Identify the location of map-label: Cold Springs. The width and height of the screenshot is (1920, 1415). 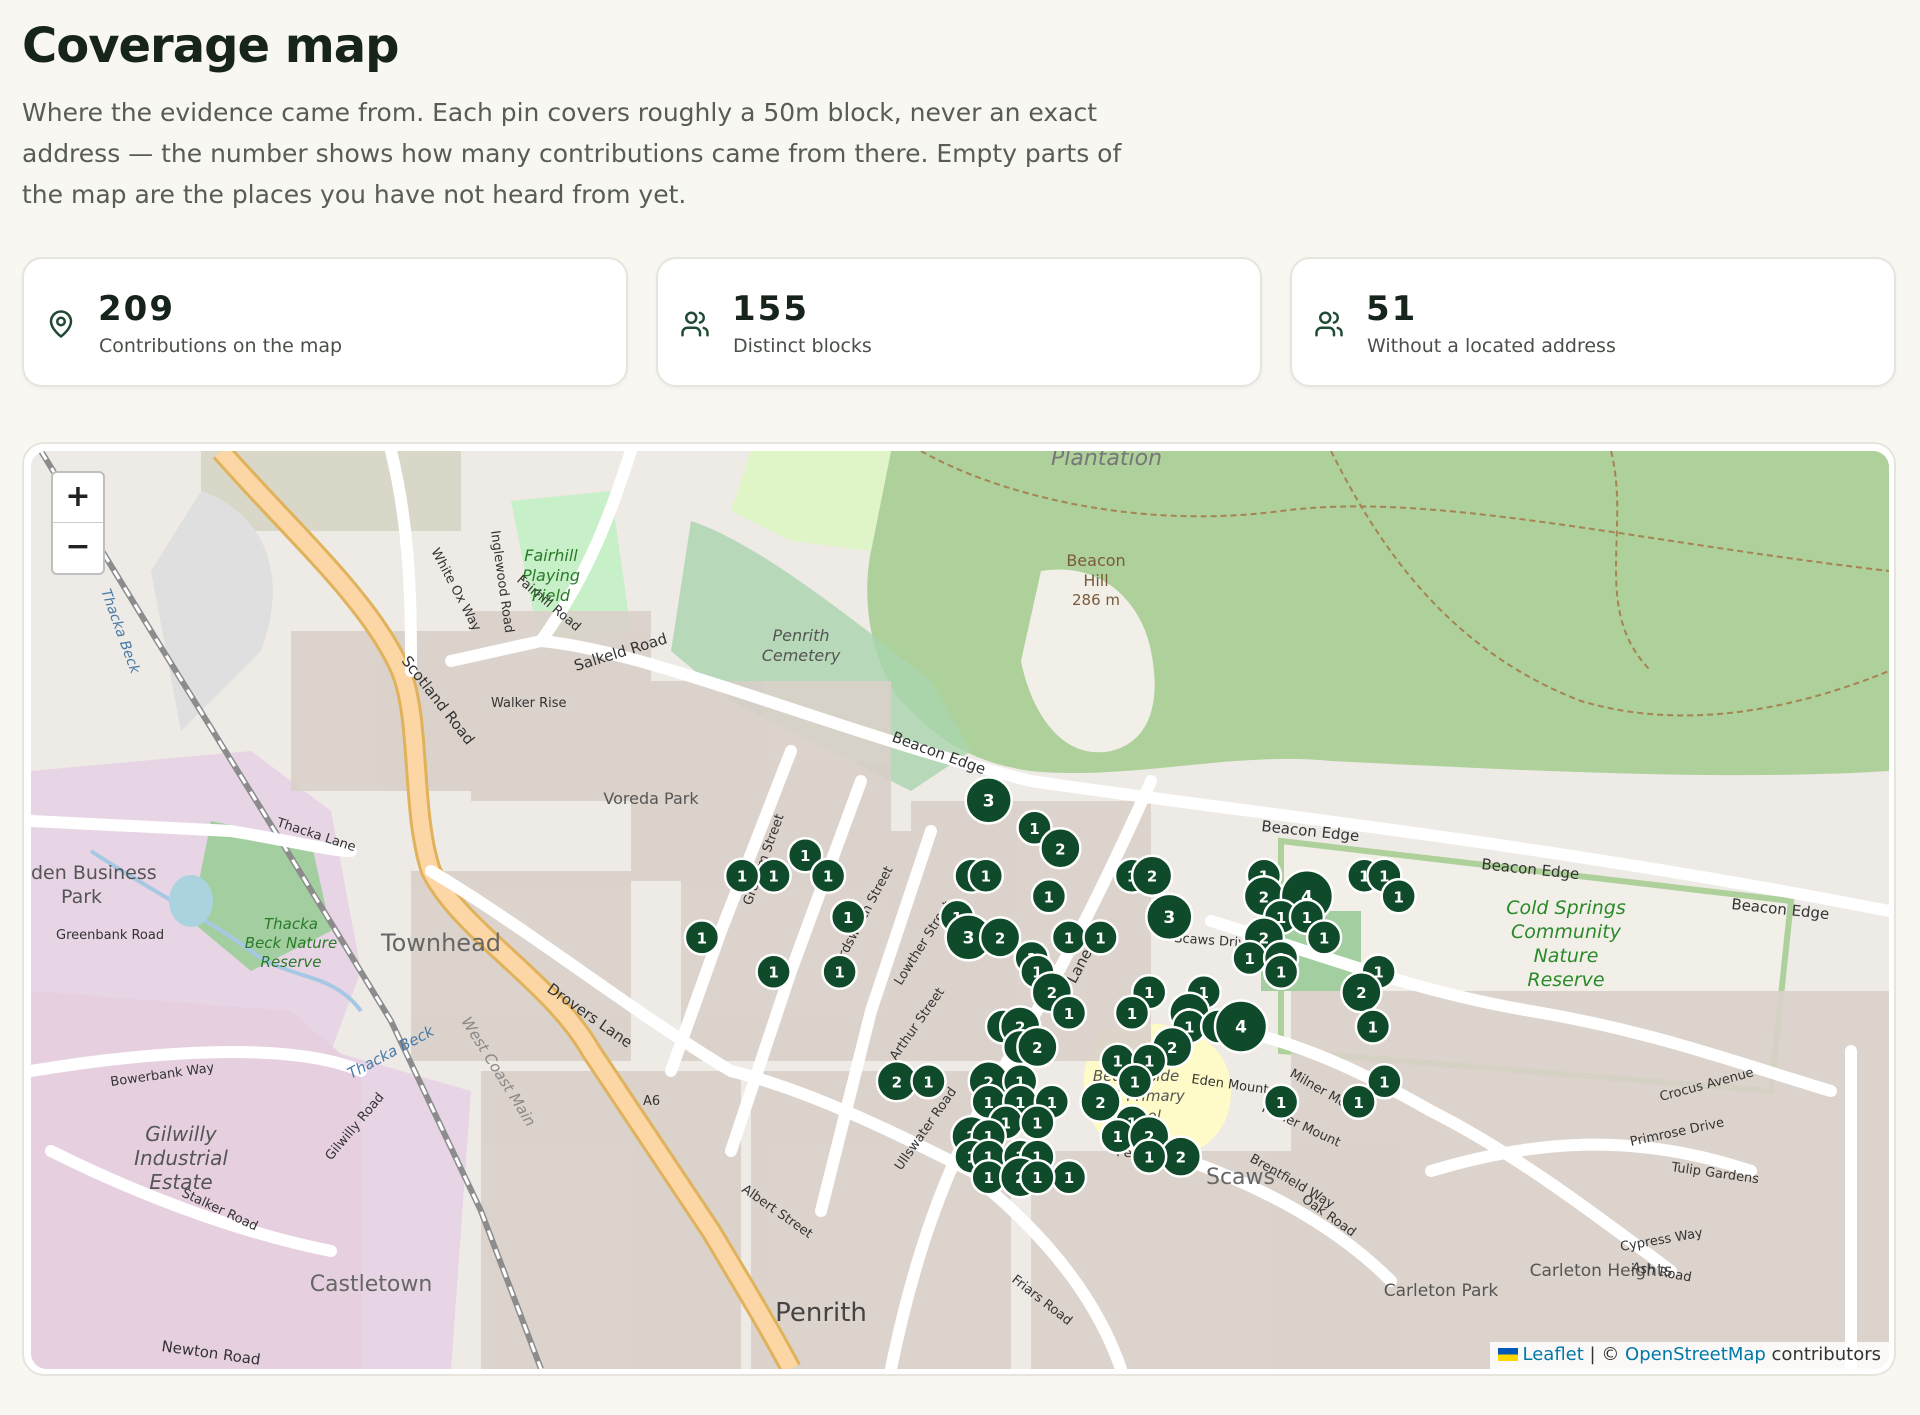
(1566, 908).